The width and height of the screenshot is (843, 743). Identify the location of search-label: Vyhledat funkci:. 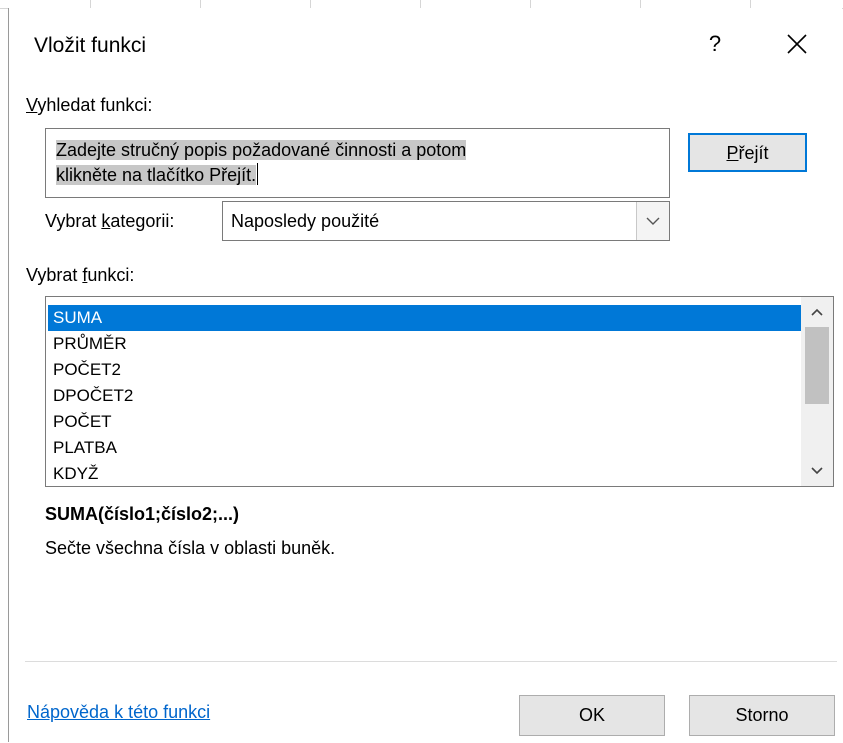
(89, 105).